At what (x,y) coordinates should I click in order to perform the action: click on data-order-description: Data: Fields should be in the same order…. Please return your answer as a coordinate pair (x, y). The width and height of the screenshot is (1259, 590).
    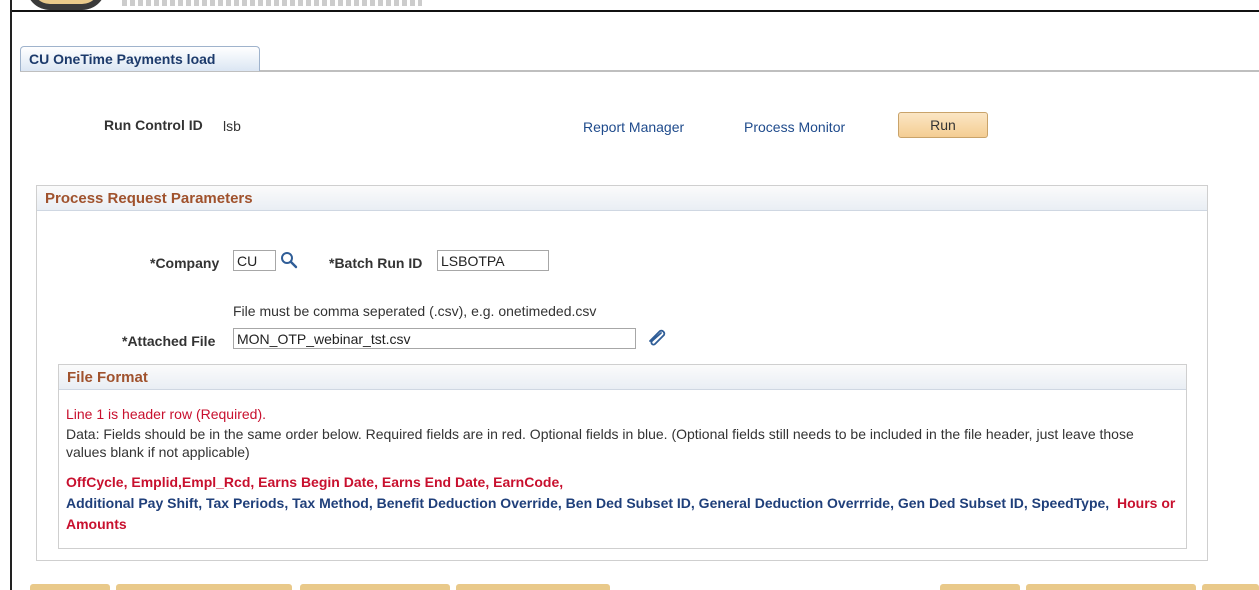
    Looking at the image, I should click on (600, 443).